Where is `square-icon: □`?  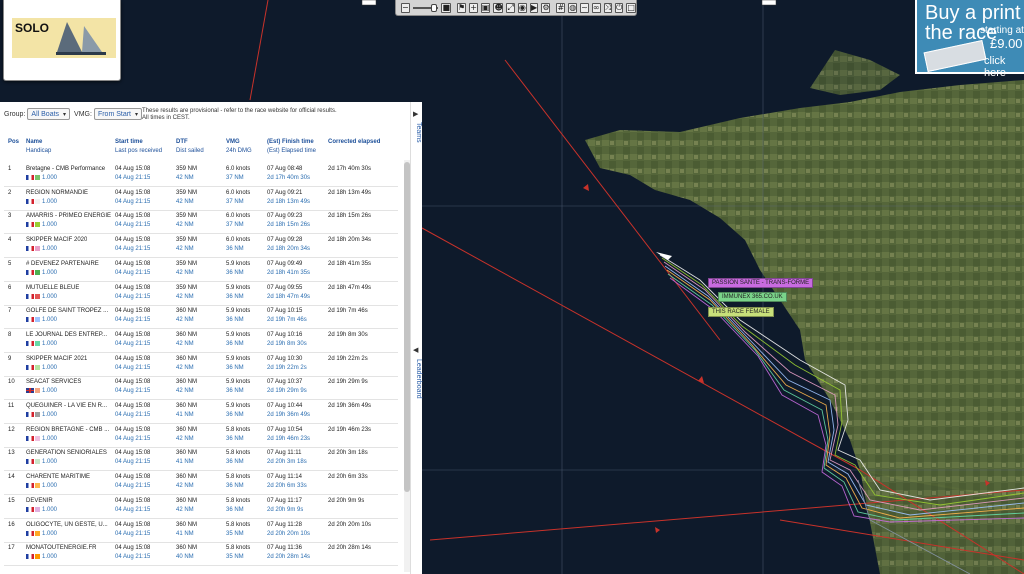 square-icon: □ is located at coordinates (631, 7).